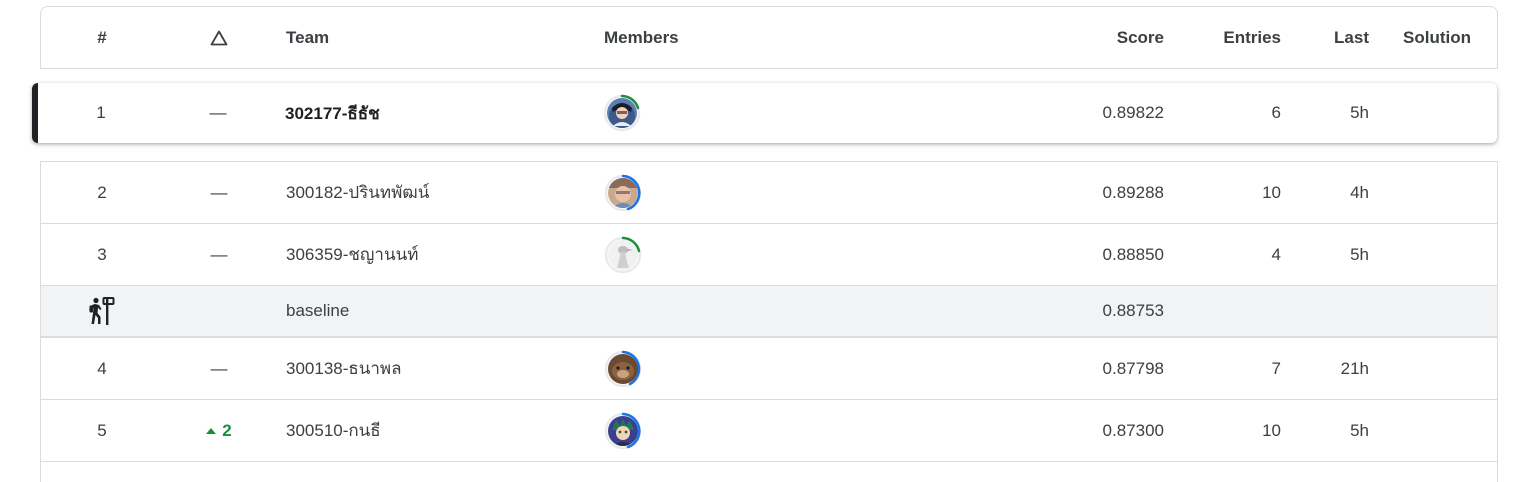 Image resolution: width=1515 pixels, height=482 pixels. What do you see at coordinates (1133, 254) in the screenshot?
I see `score-value: 0.88850` at bounding box center [1133, 254].